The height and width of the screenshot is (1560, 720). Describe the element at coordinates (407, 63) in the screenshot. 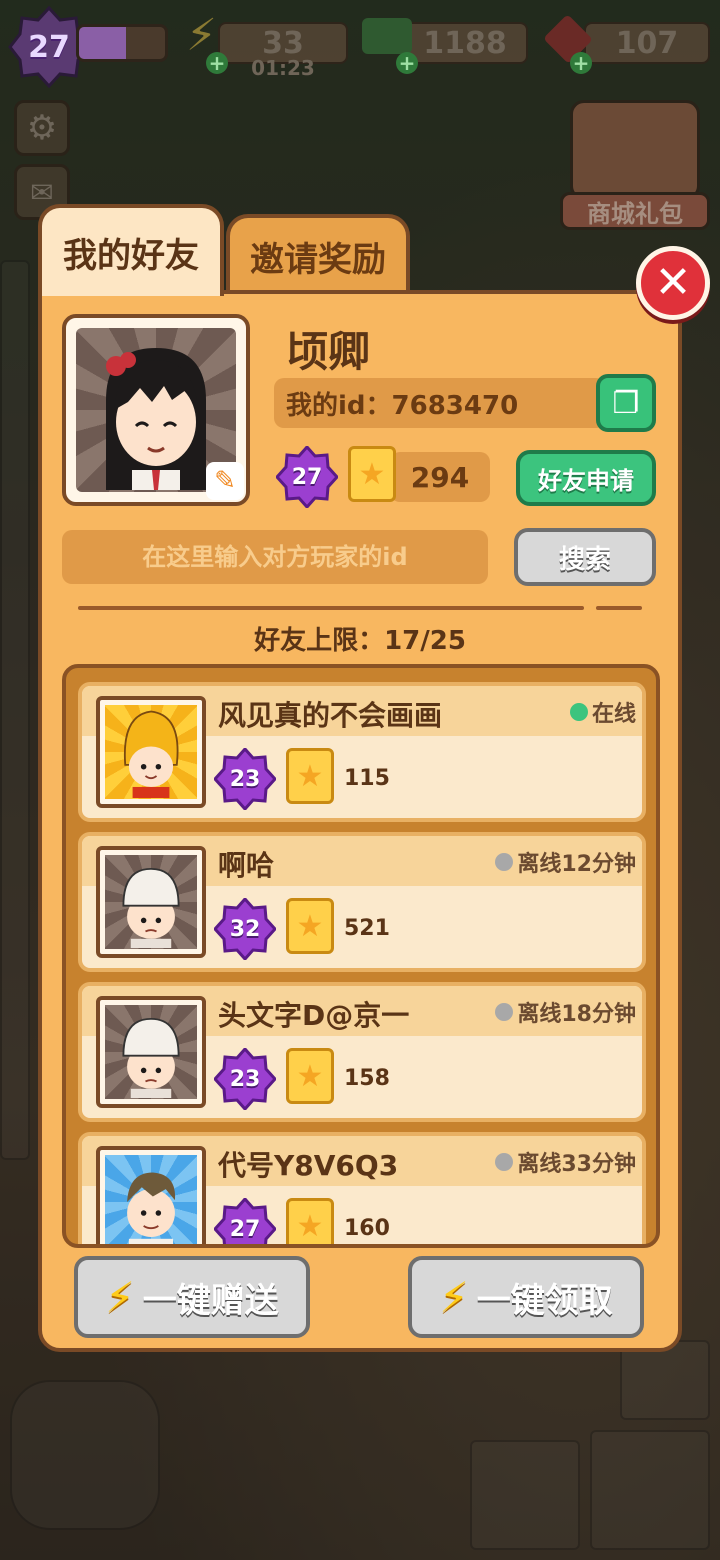

I see `cash-plus-icon: +` at that location.